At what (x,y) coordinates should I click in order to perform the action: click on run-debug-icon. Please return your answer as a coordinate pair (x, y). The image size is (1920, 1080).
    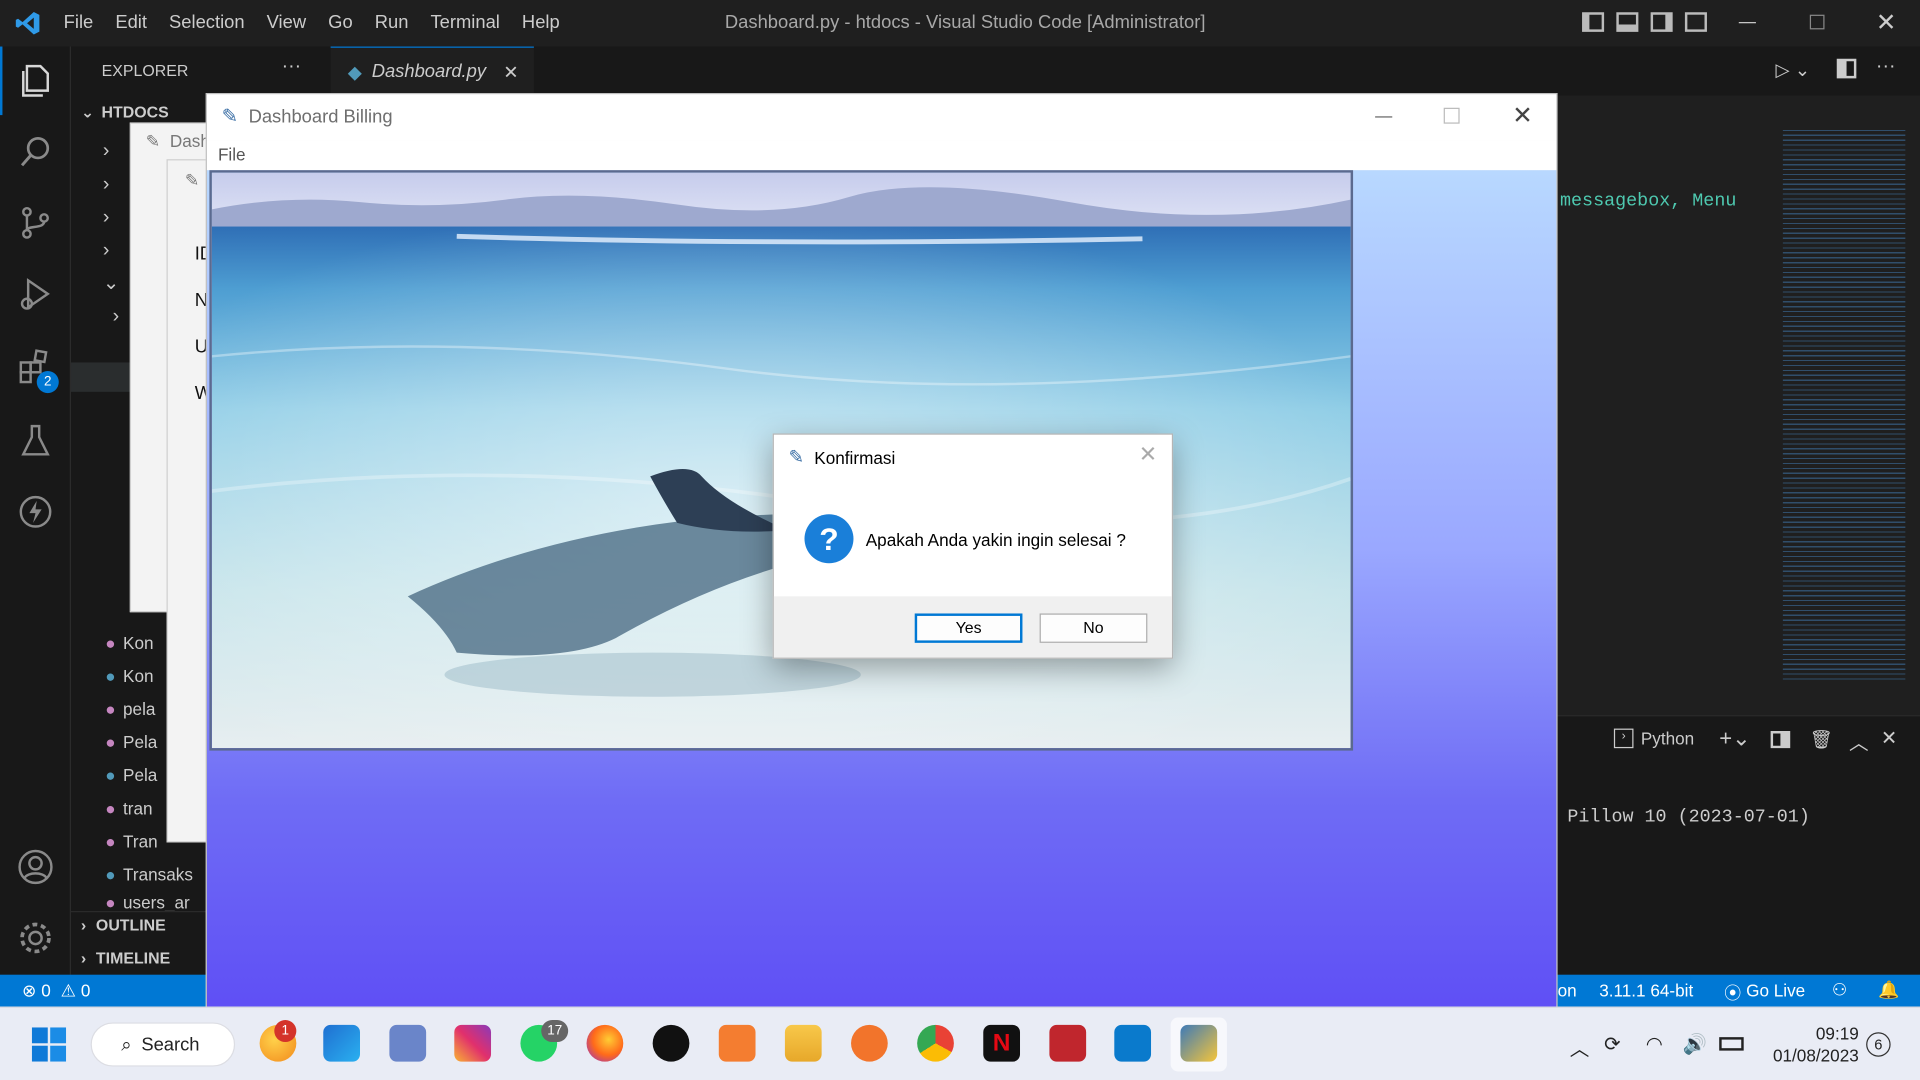
    Looking at the image, I should click on (35, 293).